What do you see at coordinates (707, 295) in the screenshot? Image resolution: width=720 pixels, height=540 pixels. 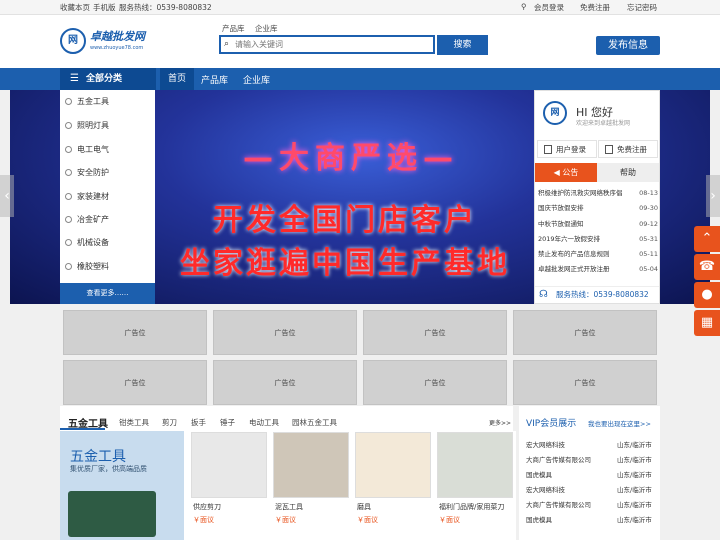 I see `qq-icon: ●` at bounding box center [707, 295].